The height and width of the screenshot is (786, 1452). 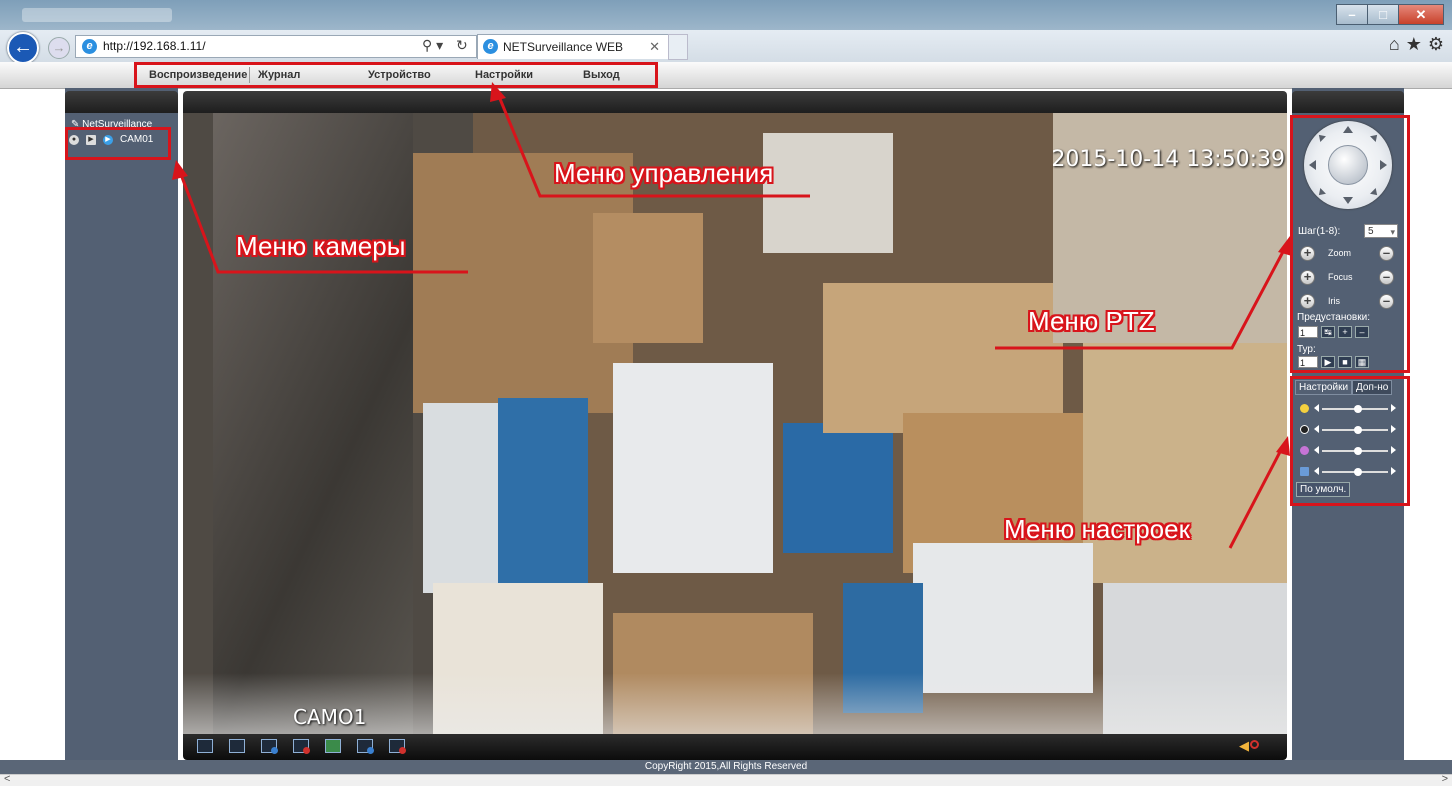 What do you see at coordinates (1097, 529) in the screenshot?
I see `settings-menu-callout: Меню настроек` at bounding box center [1097, 529].